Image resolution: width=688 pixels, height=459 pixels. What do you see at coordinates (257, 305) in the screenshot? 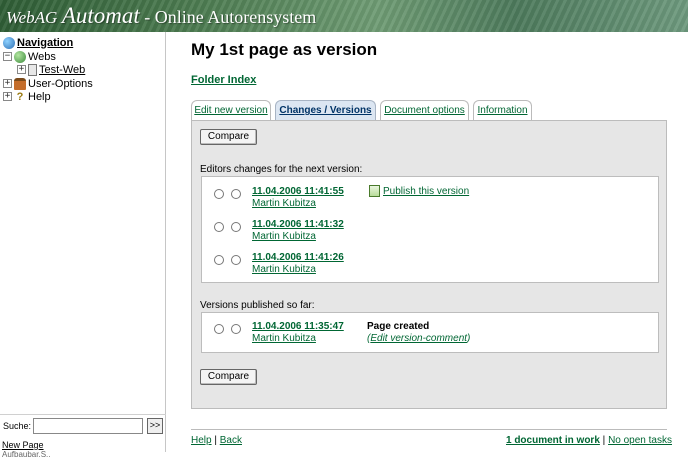
I see `published-label: Versions published so far:` at bounding box center [257, 305].